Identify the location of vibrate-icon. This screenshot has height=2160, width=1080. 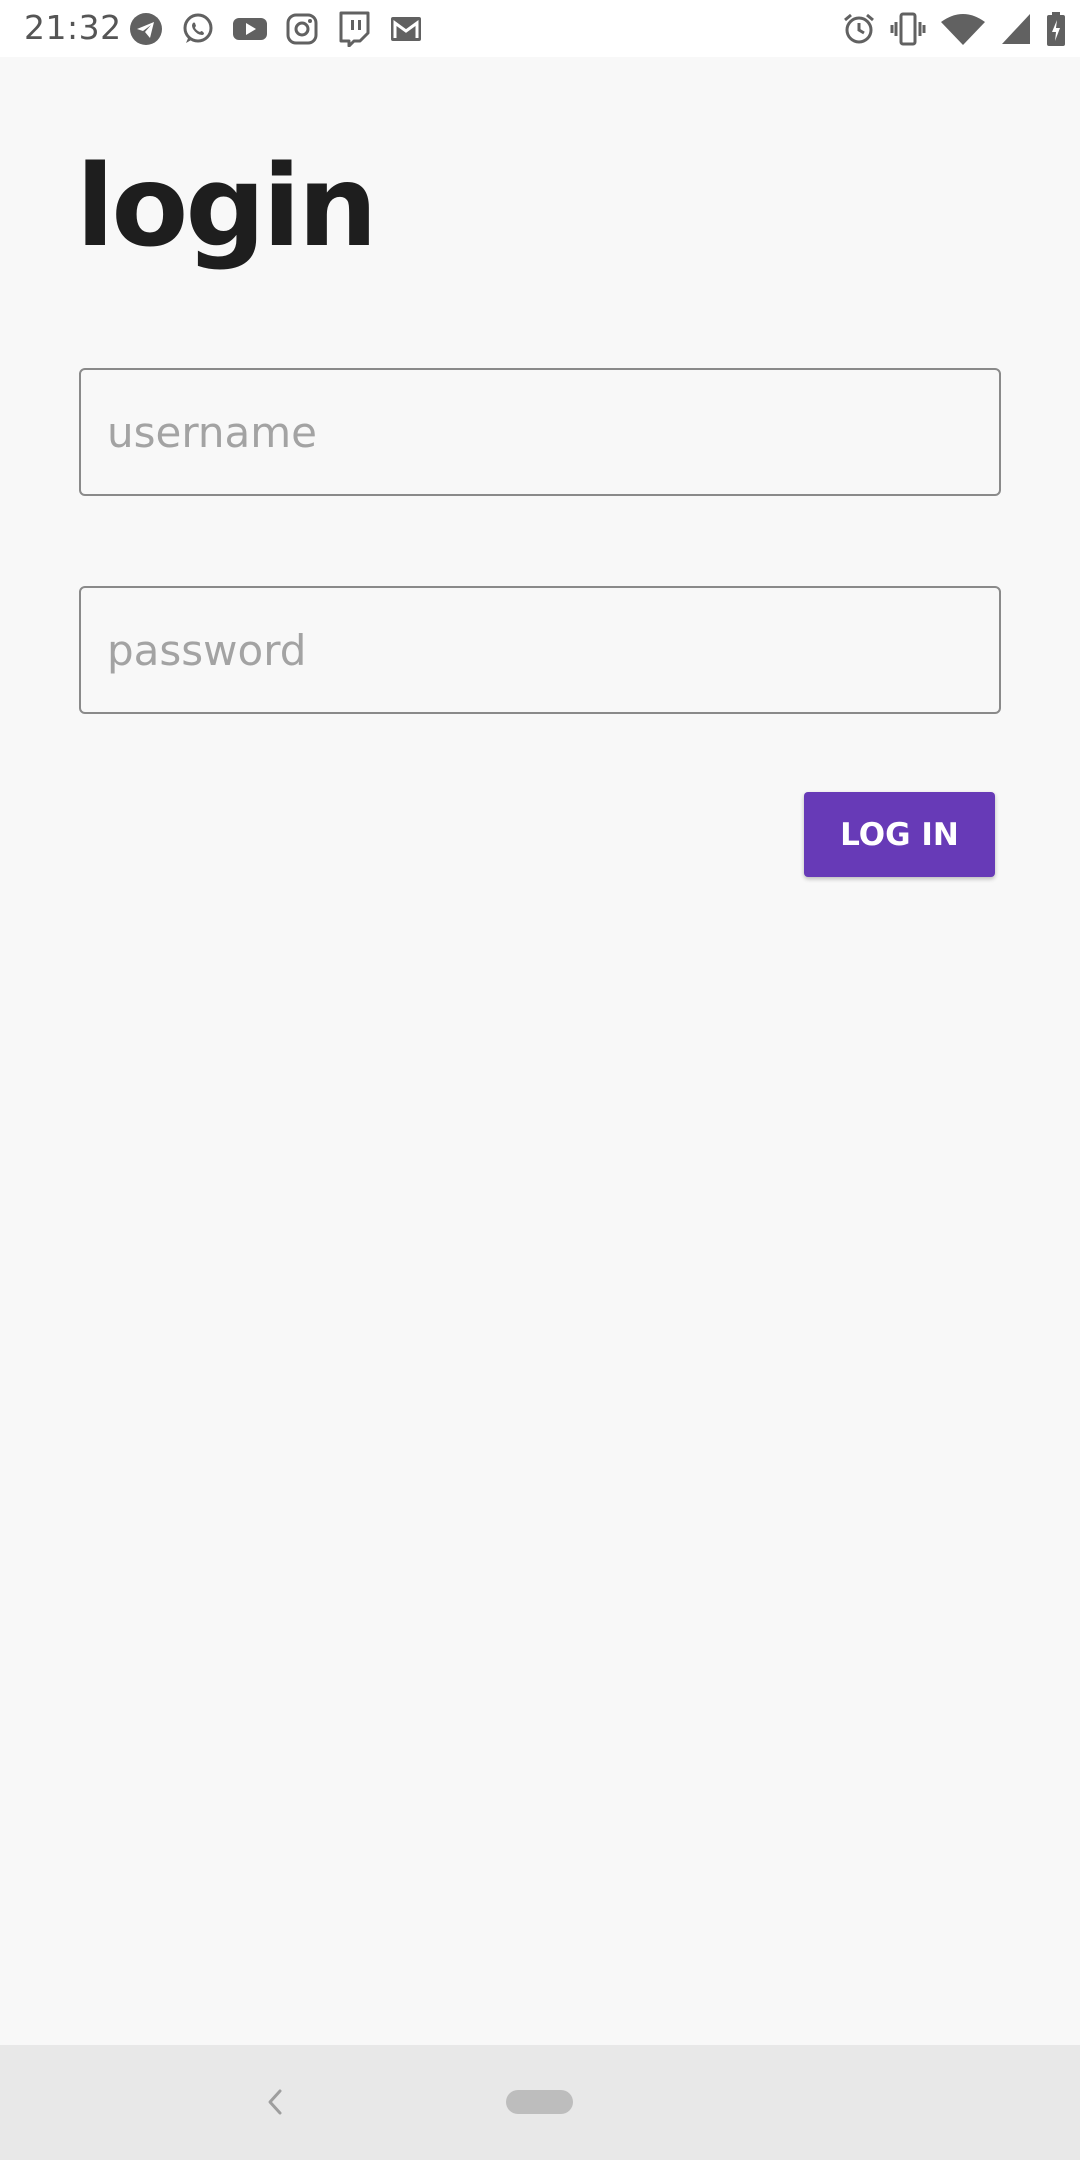
(908, 29).